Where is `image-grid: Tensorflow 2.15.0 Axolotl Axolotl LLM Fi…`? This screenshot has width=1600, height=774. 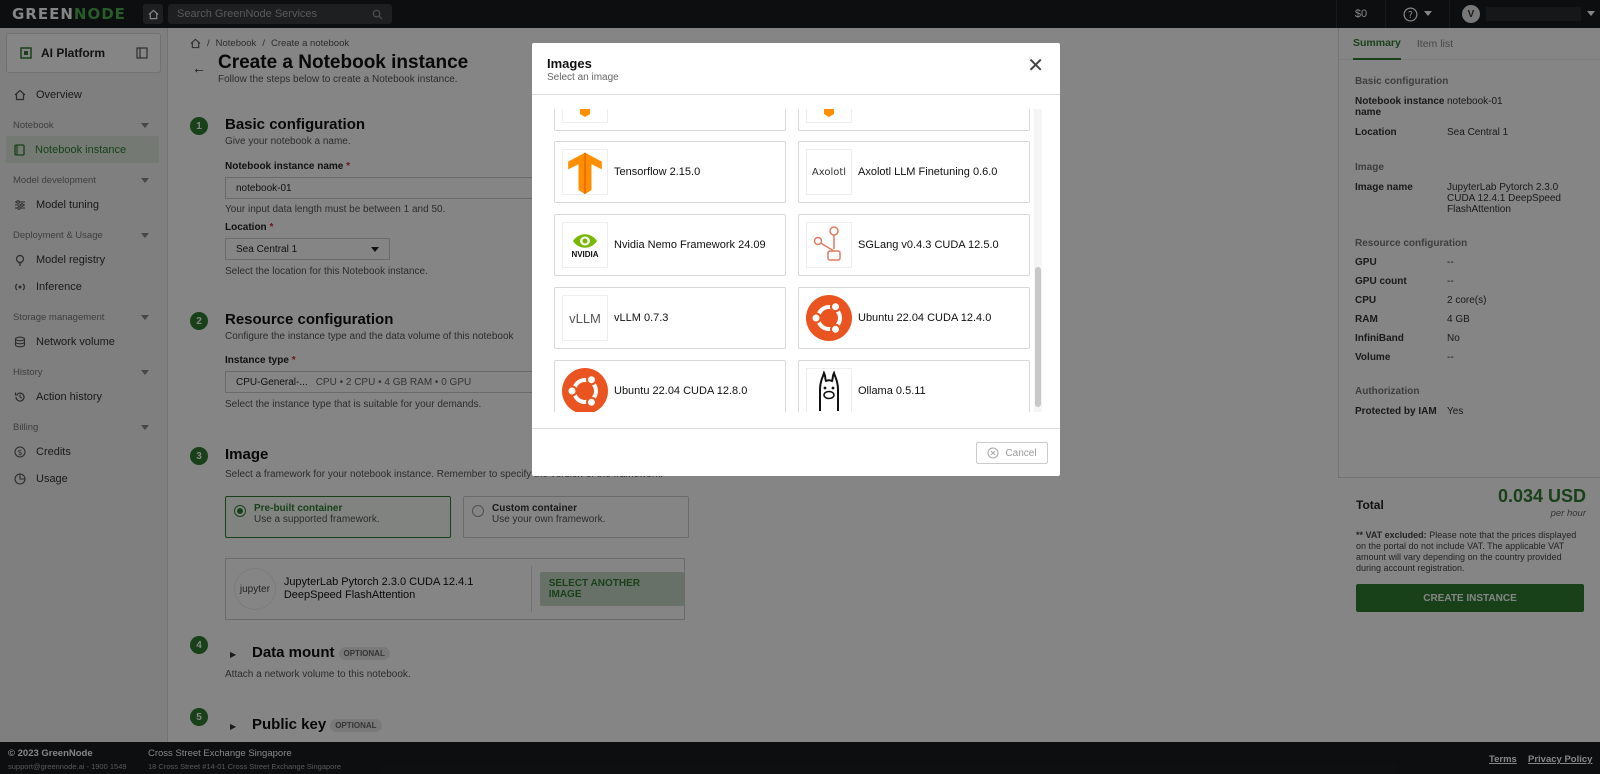
image-grid: Tensorflow 2.15.0 Axolotl Axolotl LLM Fi… is located at coordinates (793, 260).